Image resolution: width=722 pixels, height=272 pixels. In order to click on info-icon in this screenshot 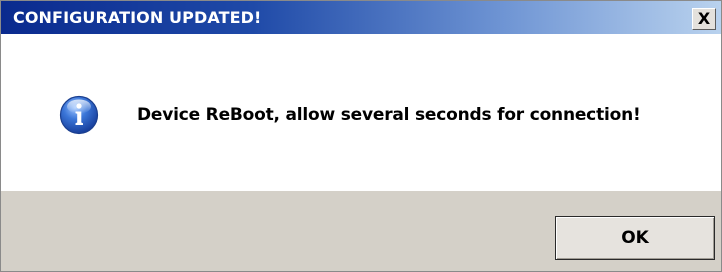, I will do `click(79, 115)`.